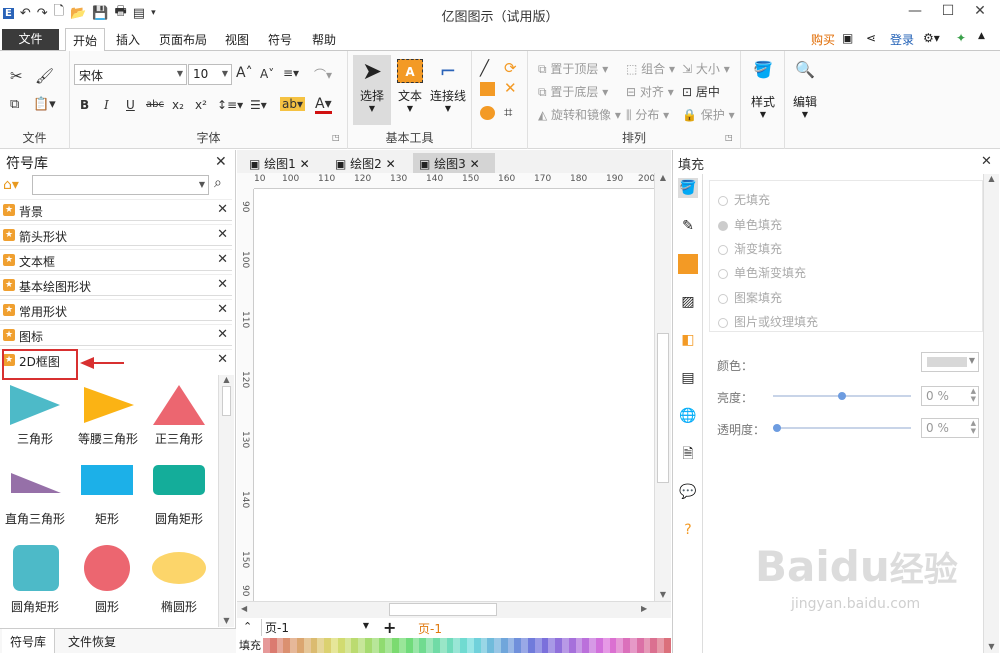  I want to click on doc-tab-3: ▣ 绘图3 ✕, so click(454, 163).